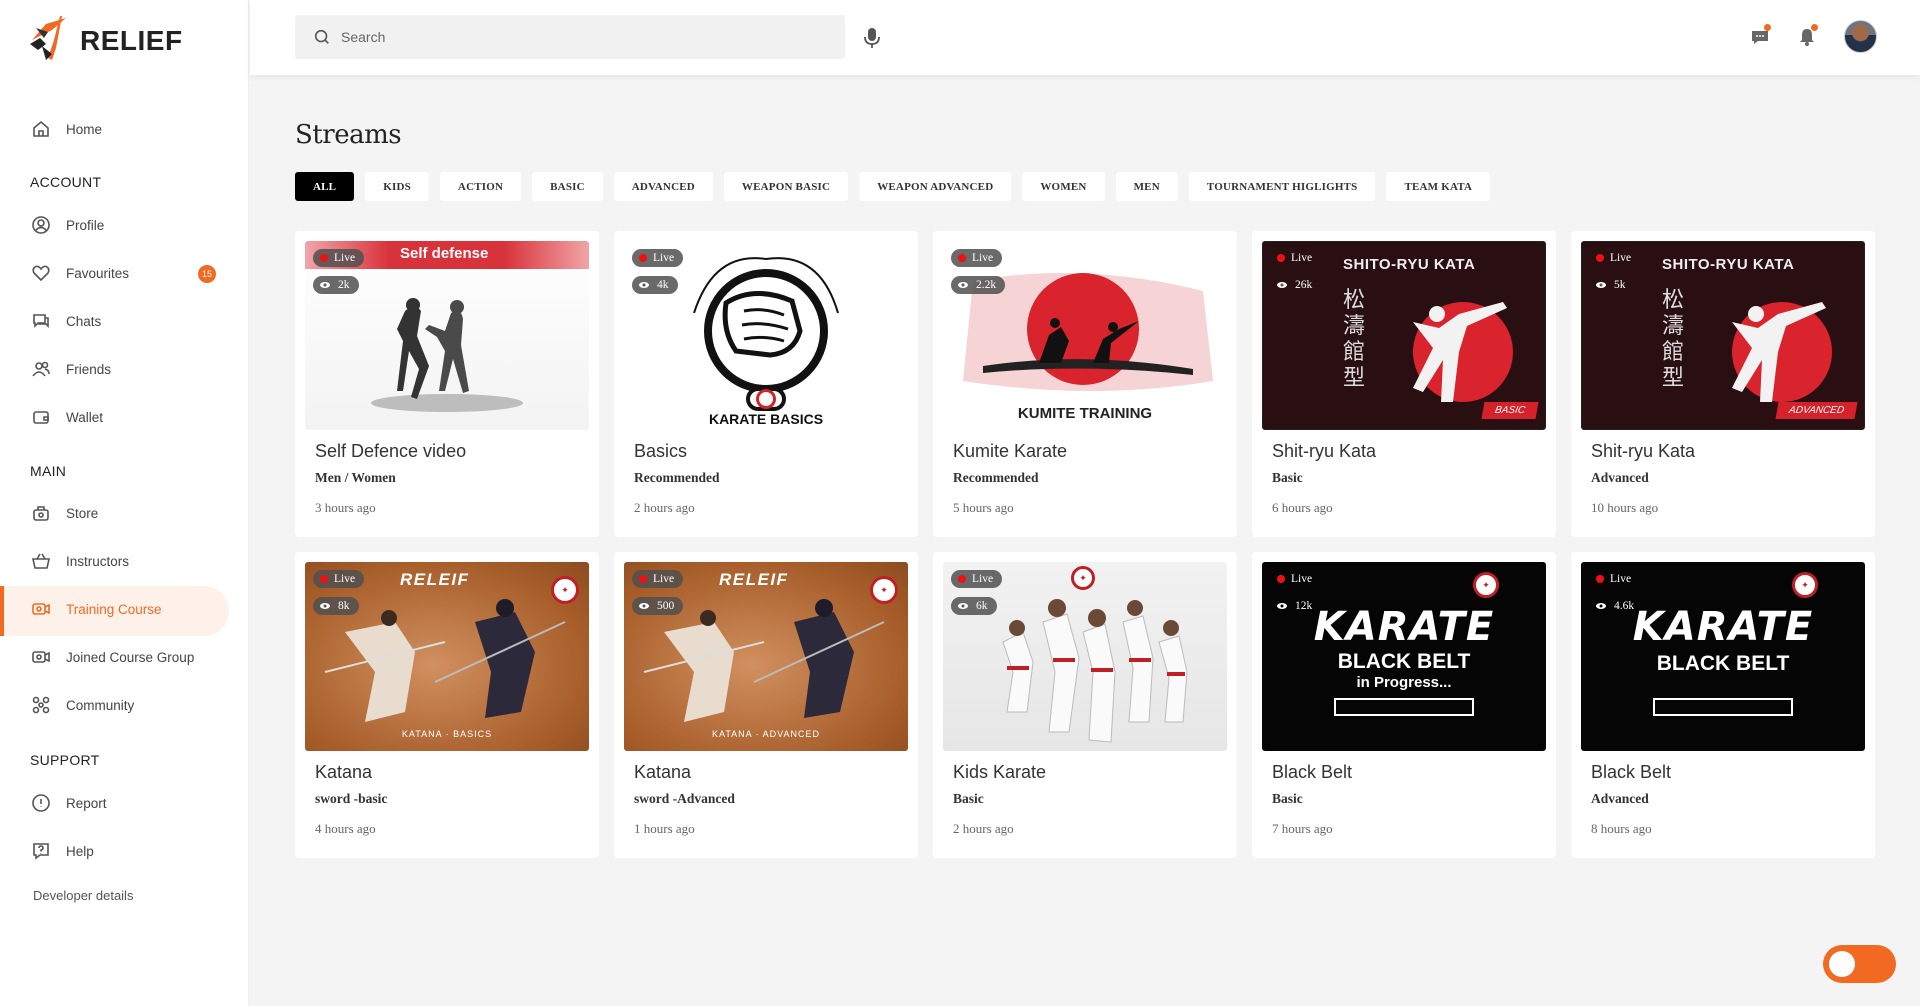  Describe the element at coordinates (68, 803) in the screenshot. I see `sidebar-item-report: Report` at that location.